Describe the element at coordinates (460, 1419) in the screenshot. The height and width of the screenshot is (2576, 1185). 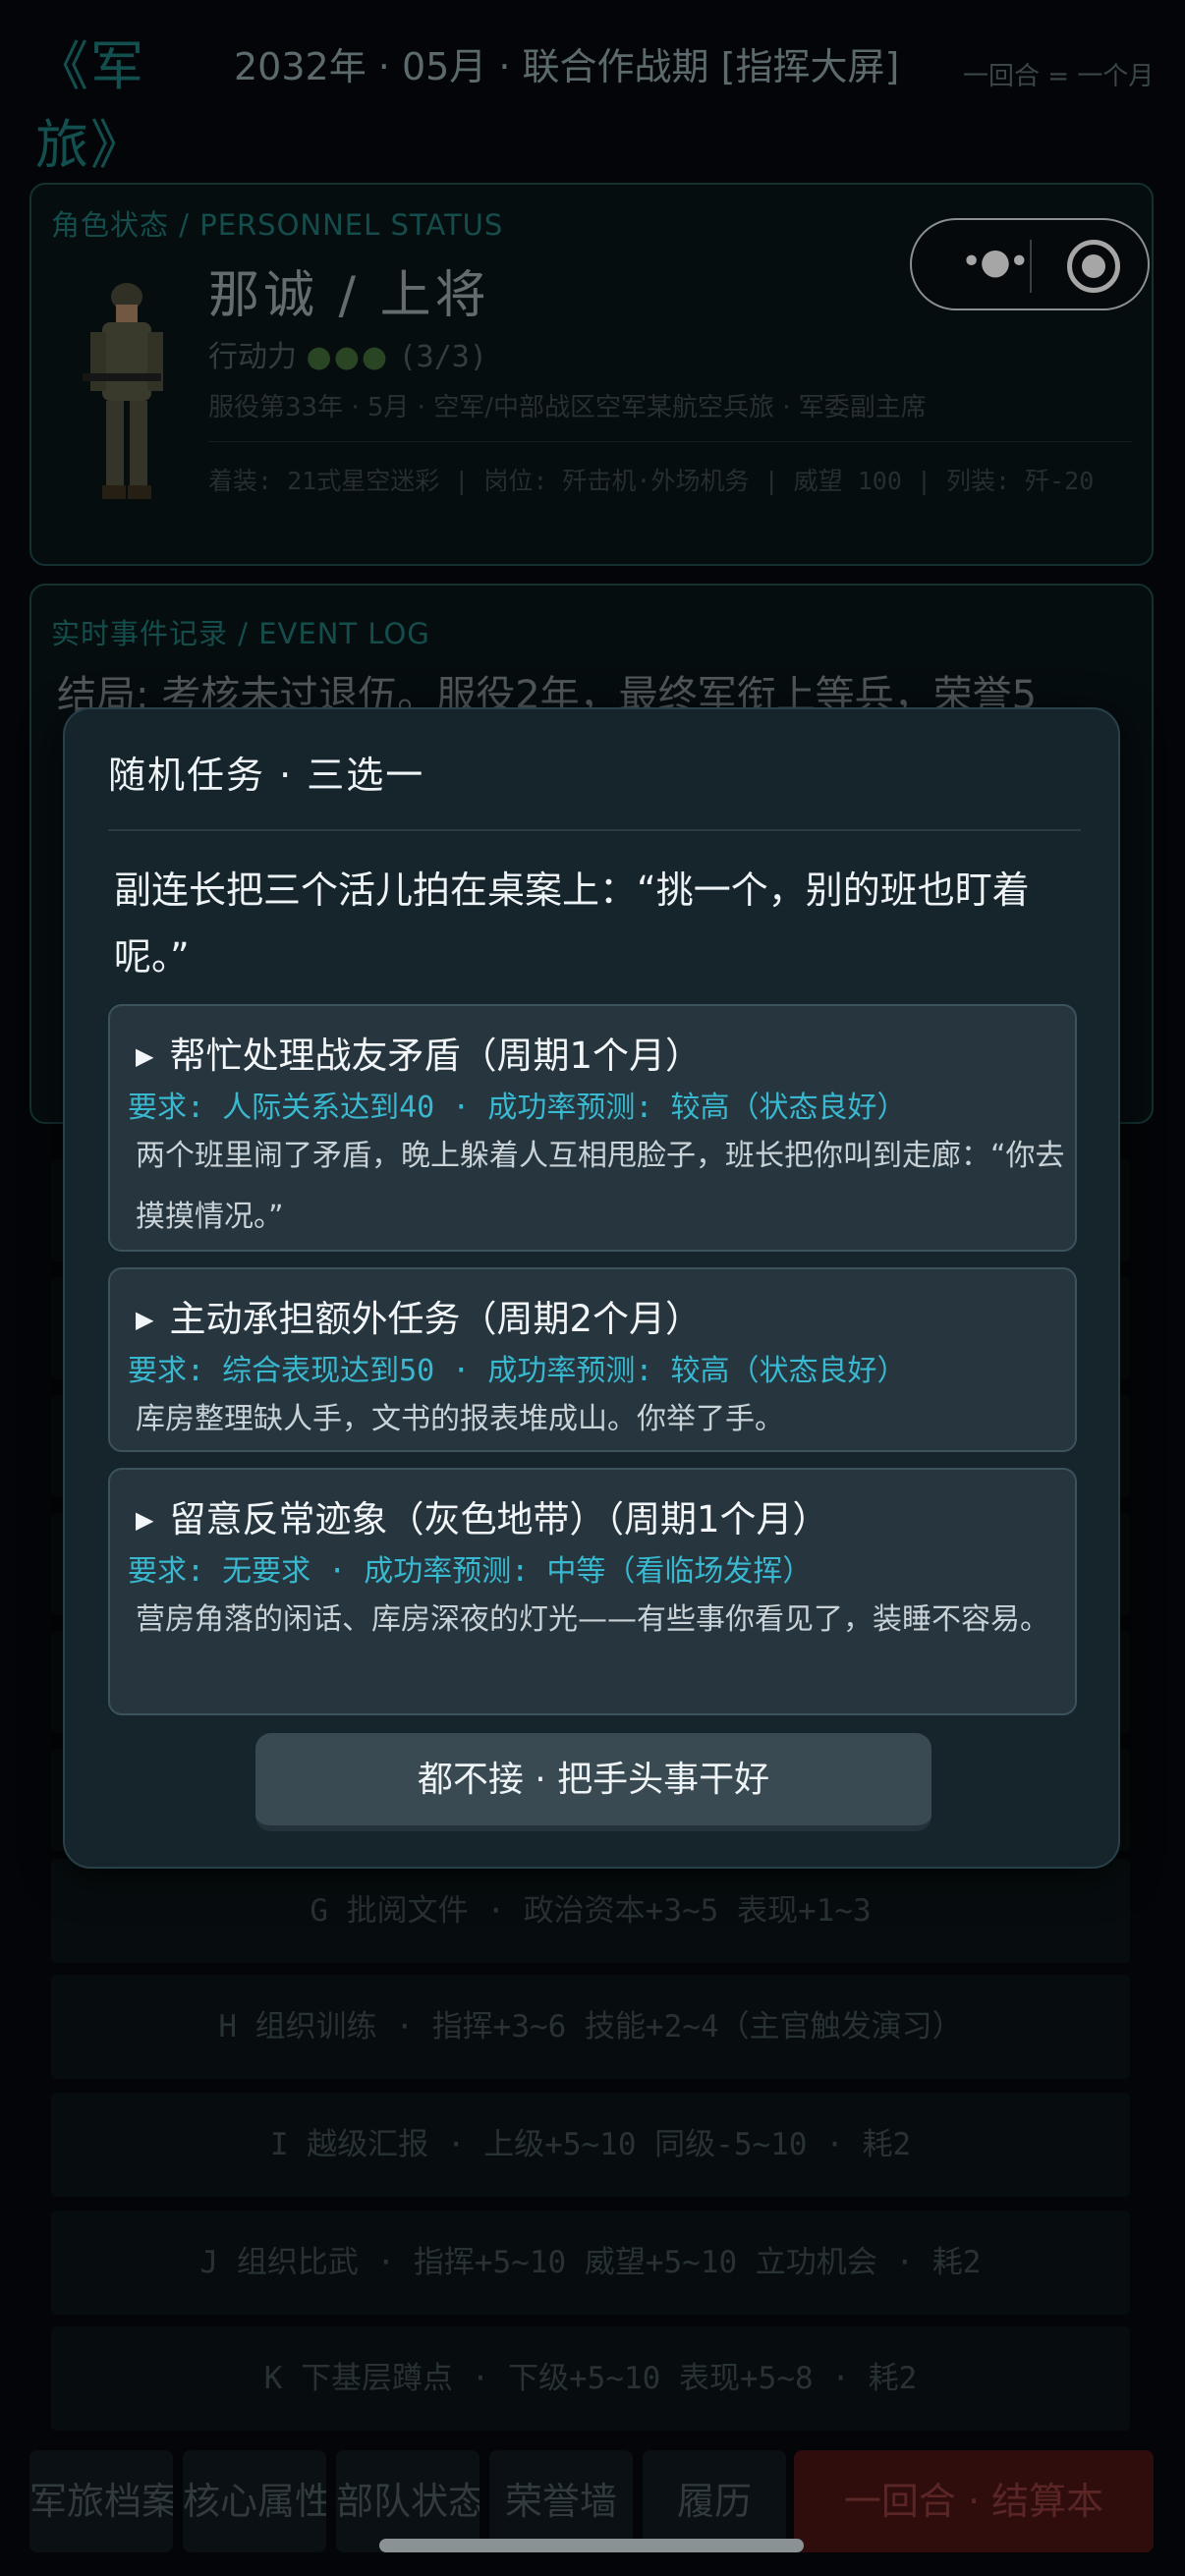
I see `task-description: 库房整理缺人手，文书的报表堆成山。你举了手。` at that location.